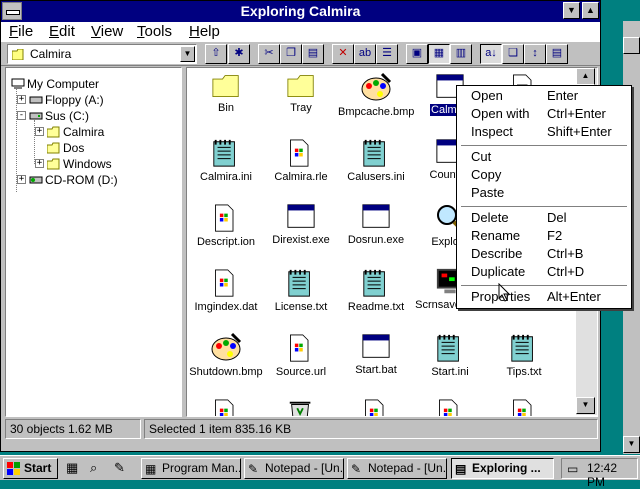  I want to click on context-menu-copy: Copy, so click(486, 174).